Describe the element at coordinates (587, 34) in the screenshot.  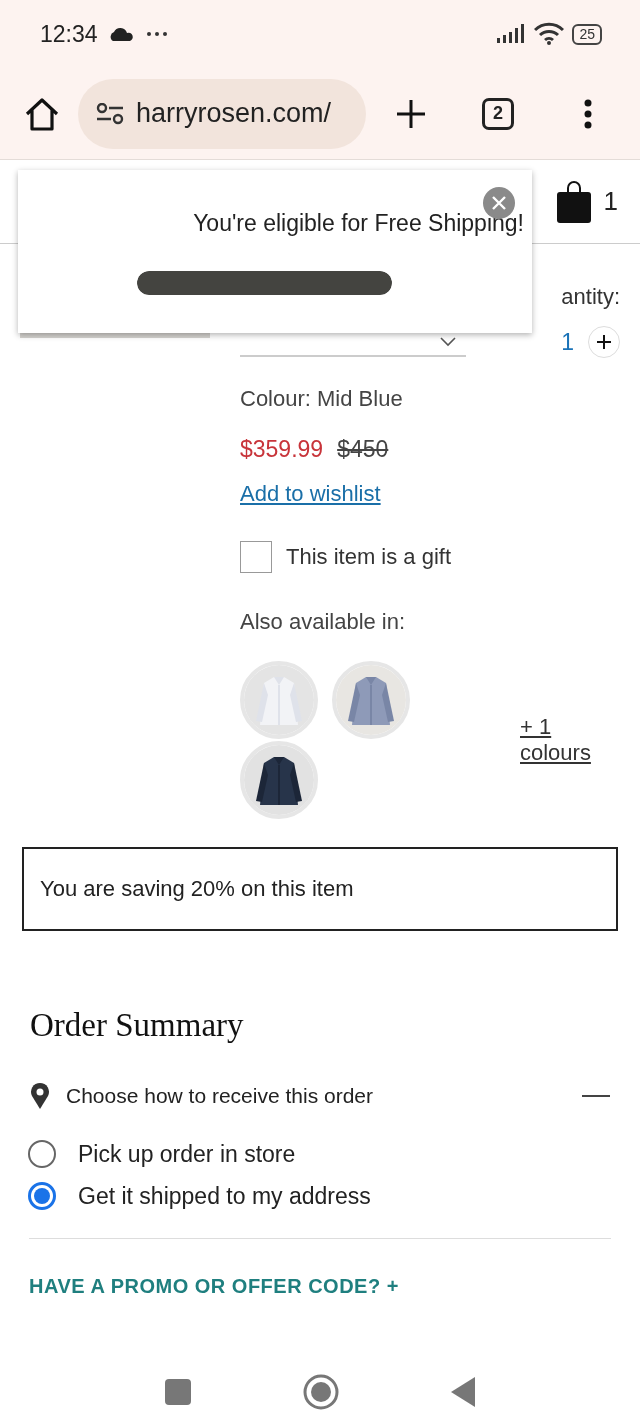
I see `battery-indicator: 25` at that location.